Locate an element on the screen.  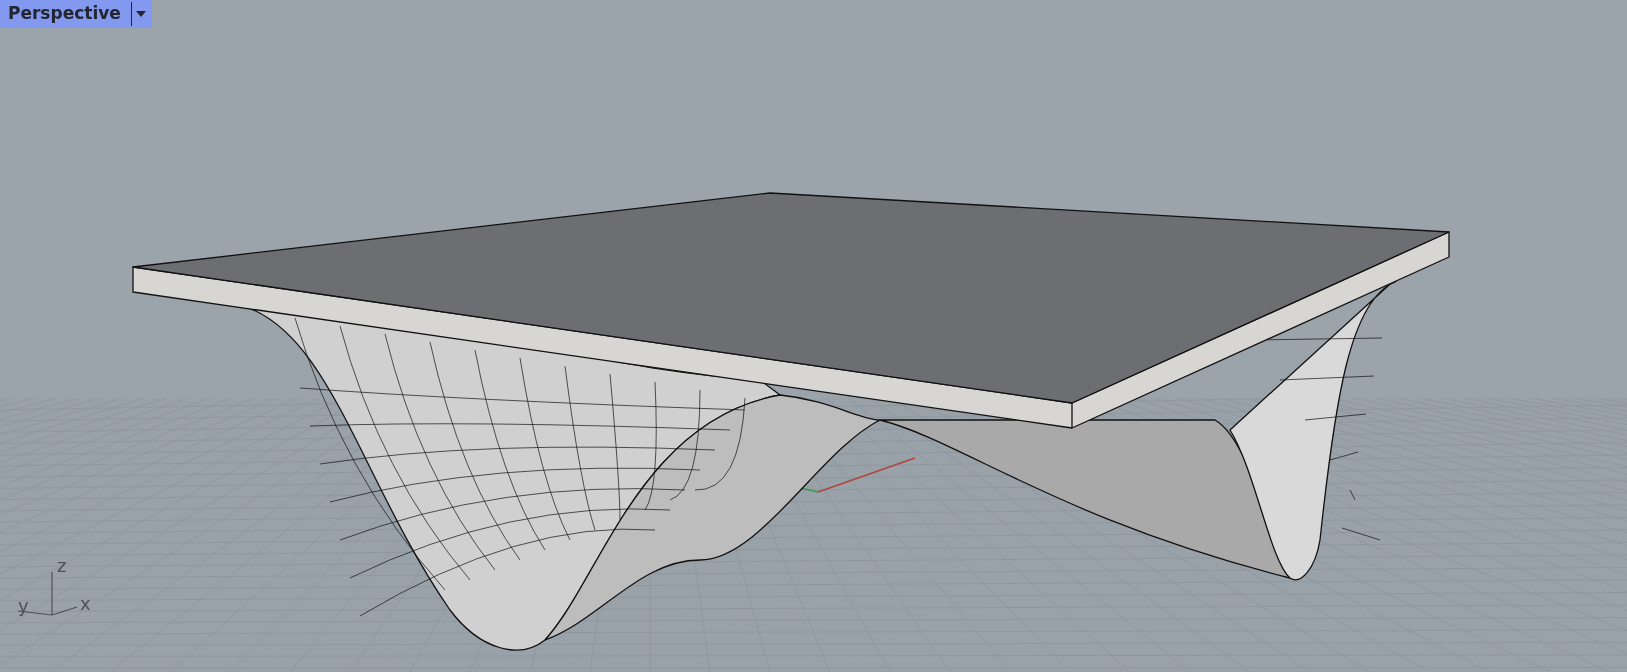
axis-label: y is located at coordinates (23, 605).